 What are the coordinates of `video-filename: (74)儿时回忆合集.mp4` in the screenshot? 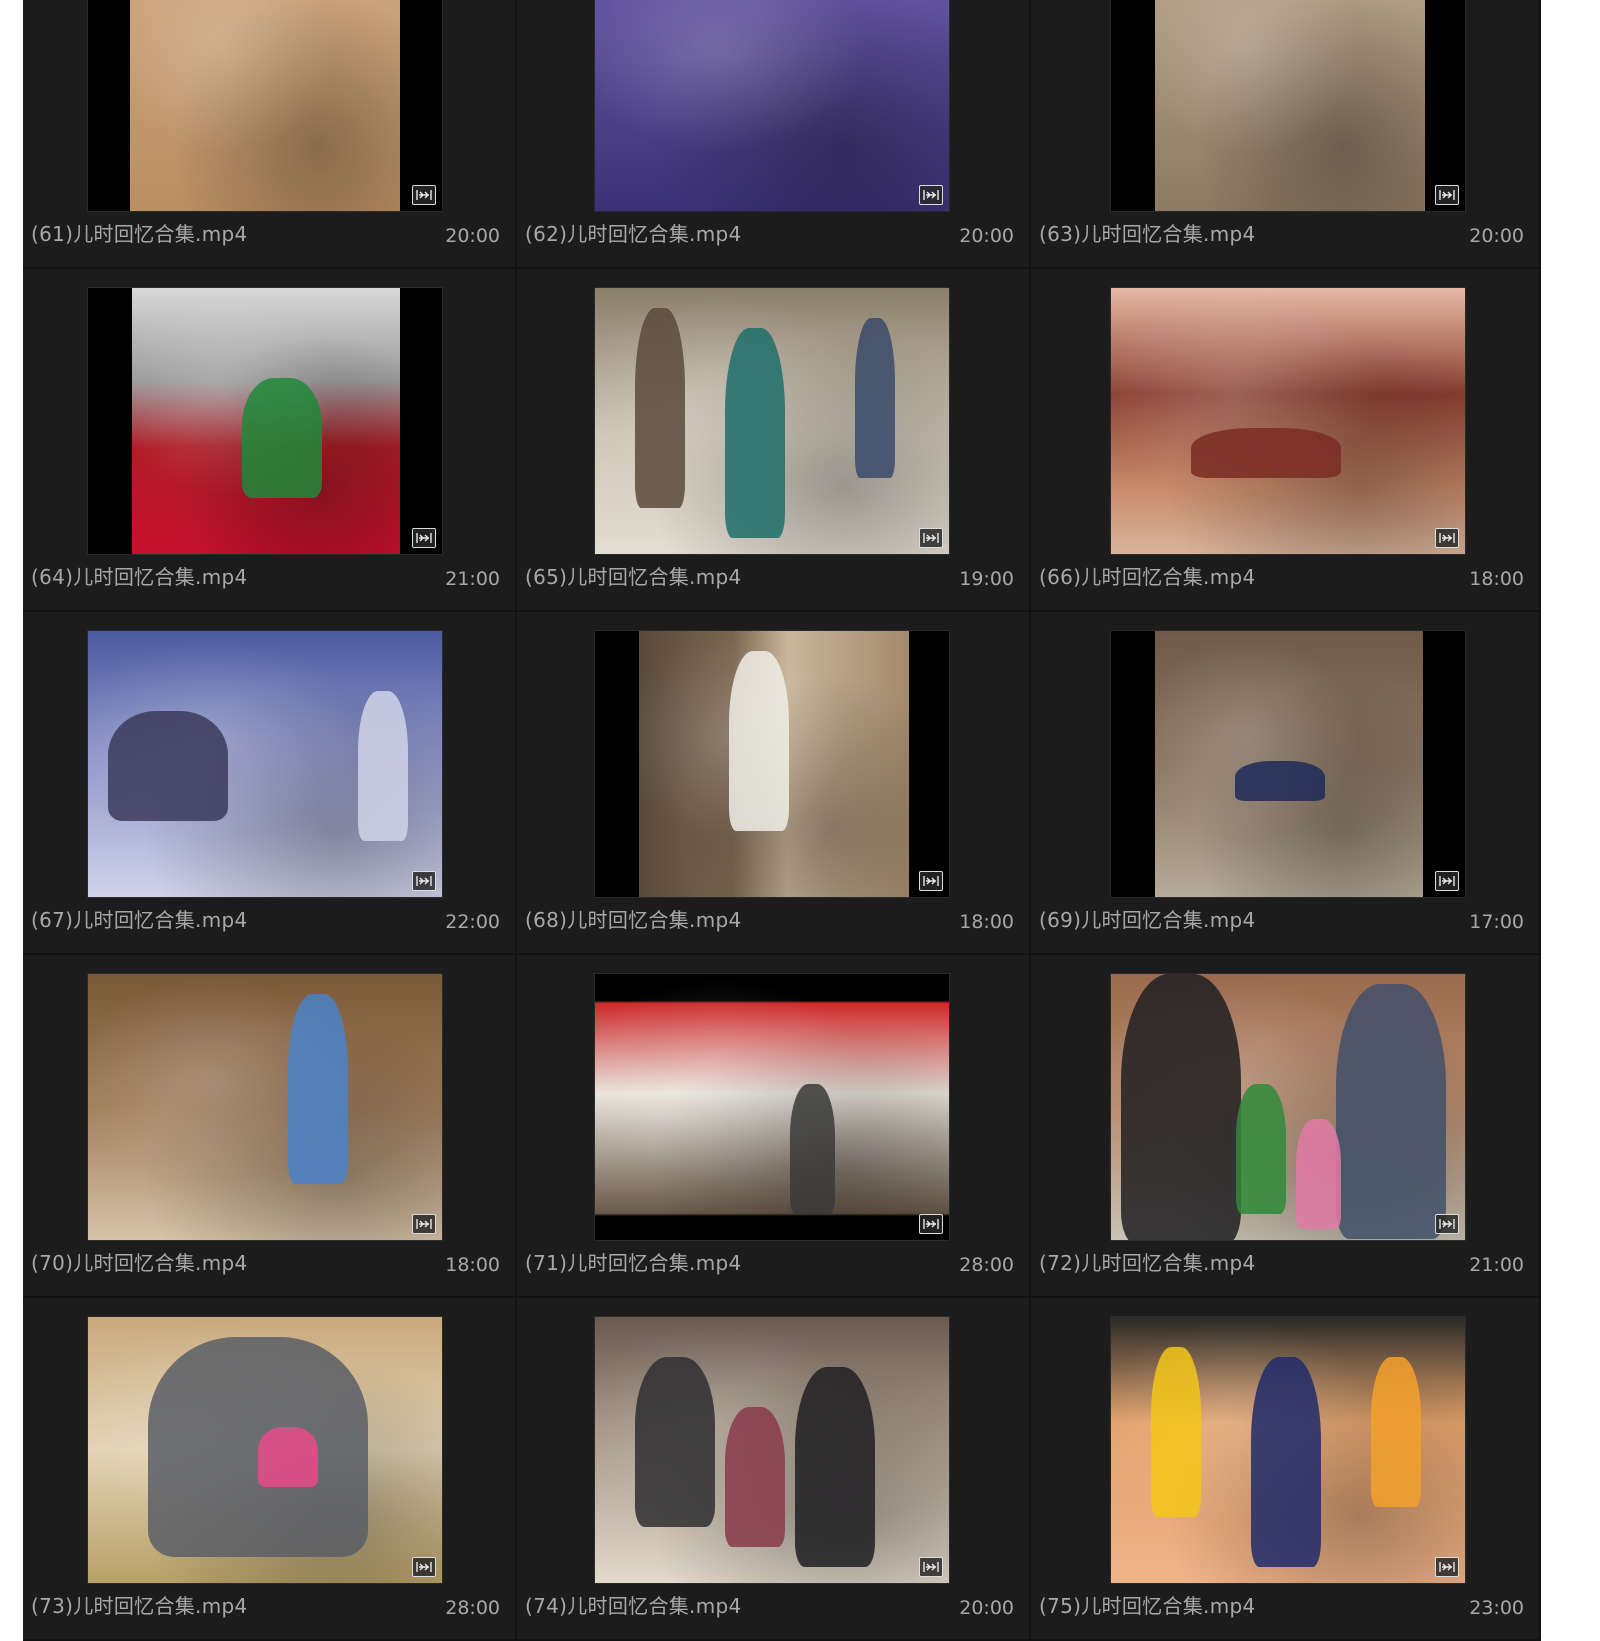 It's located at (633, 1606).